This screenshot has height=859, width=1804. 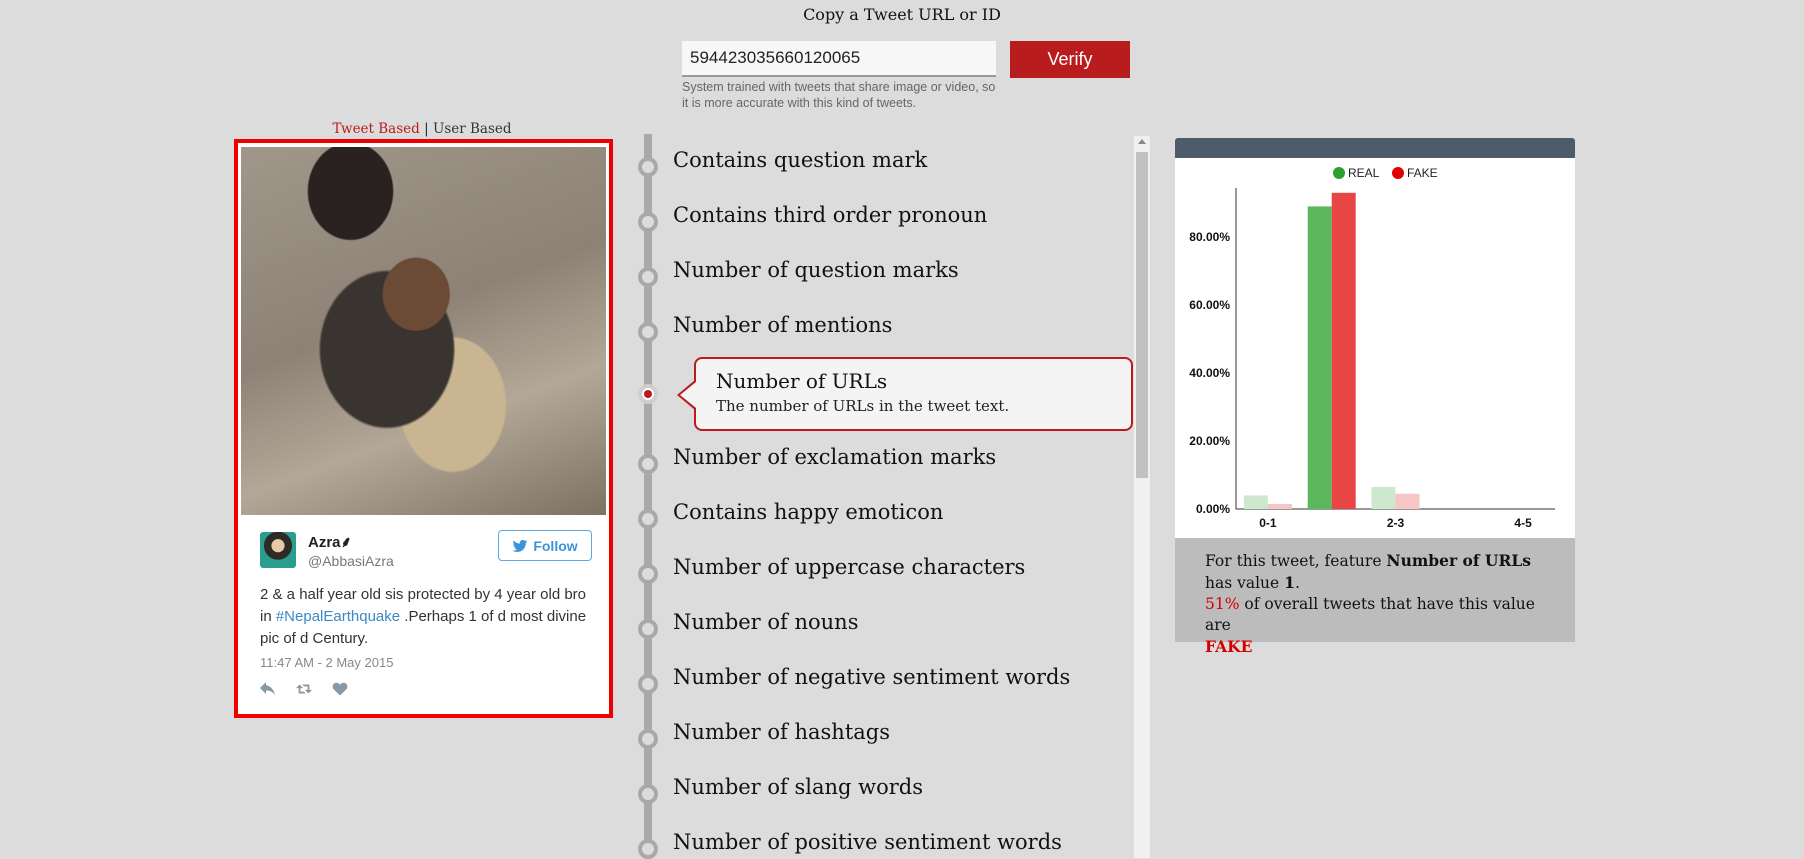 I want to click on selected-pointer-fill, so click(x=688, y=395).